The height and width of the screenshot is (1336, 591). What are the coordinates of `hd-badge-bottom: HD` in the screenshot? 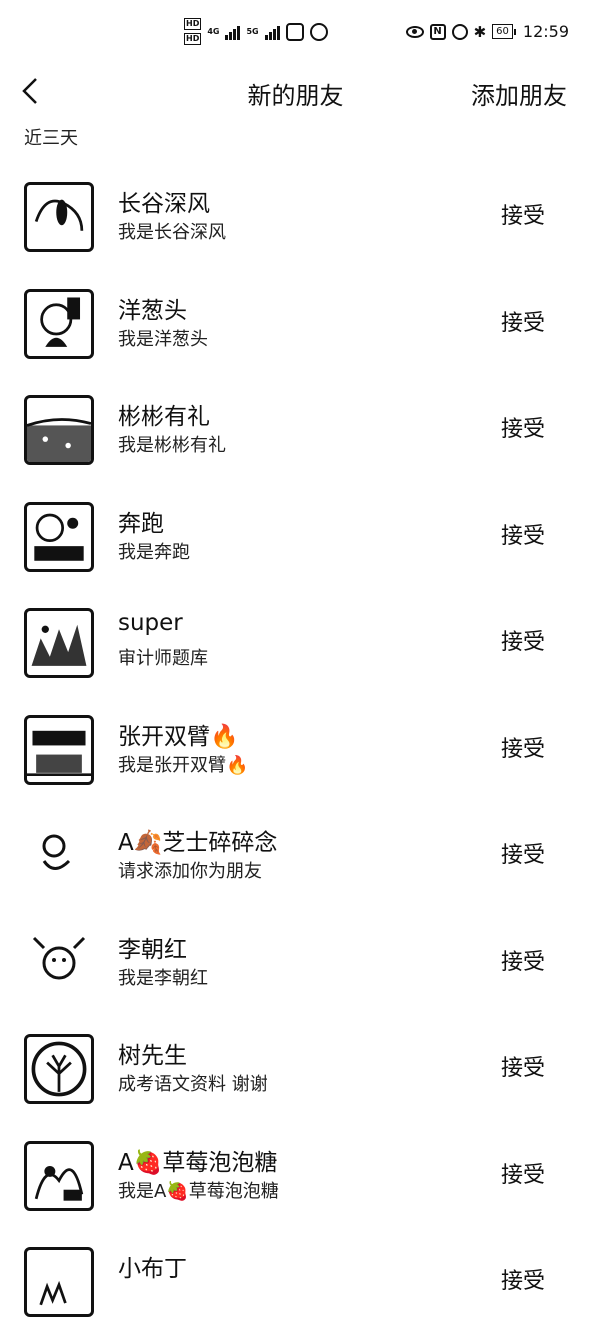 It's located at (193, 39).